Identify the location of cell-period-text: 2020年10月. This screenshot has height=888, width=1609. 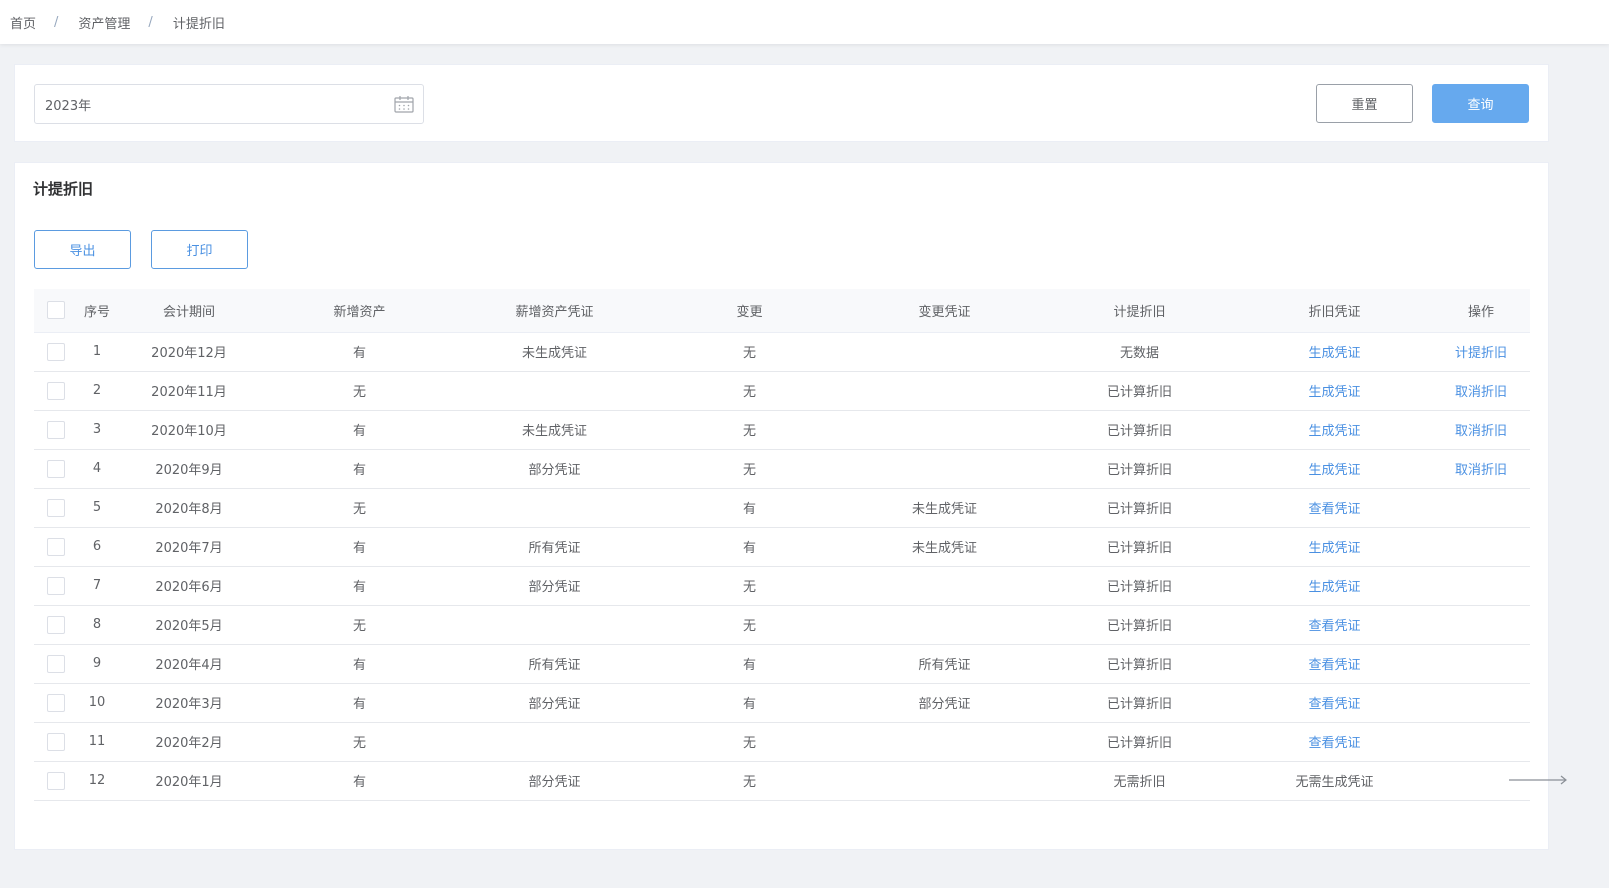
(189, 431).